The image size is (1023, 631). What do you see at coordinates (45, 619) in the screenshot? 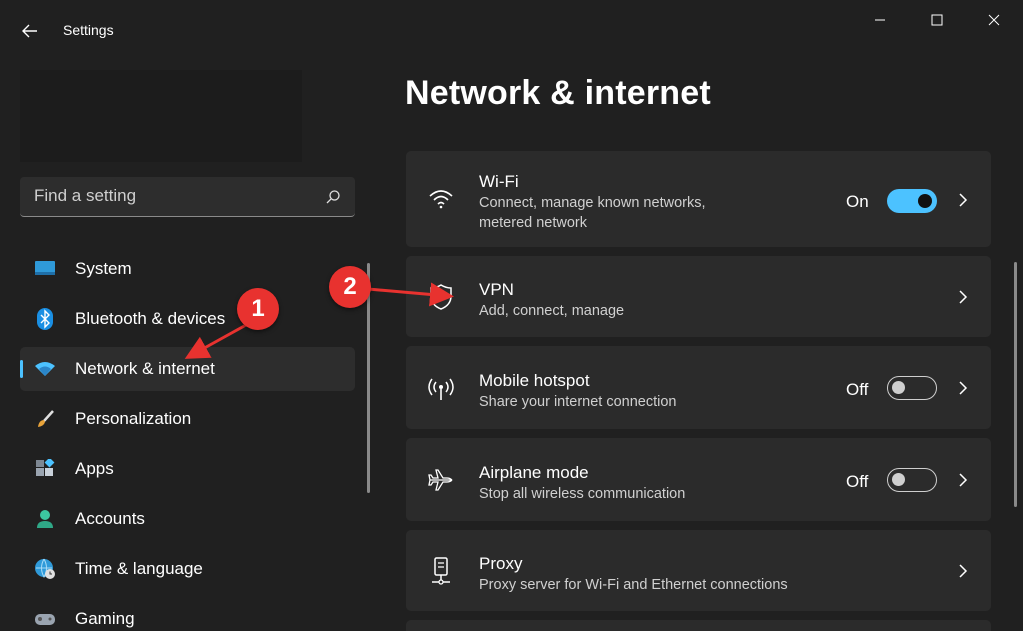
I see `gamepad-icon` at bounding box center [45, 619].